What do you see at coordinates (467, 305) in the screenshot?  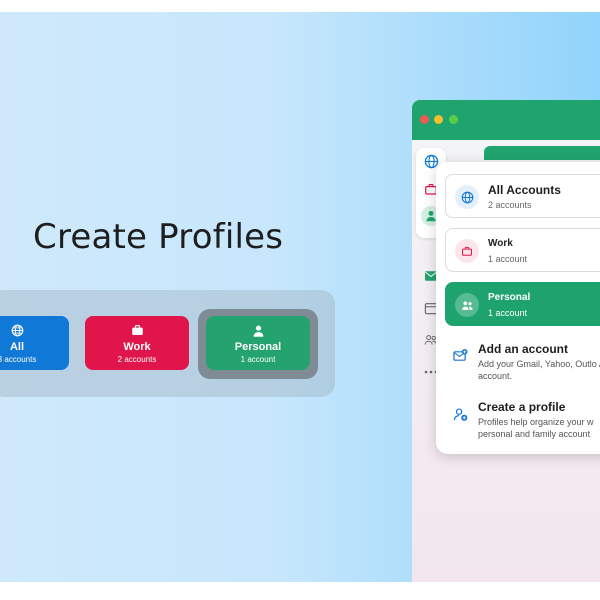 I see `people-icon` at bounding box center [467, 305].